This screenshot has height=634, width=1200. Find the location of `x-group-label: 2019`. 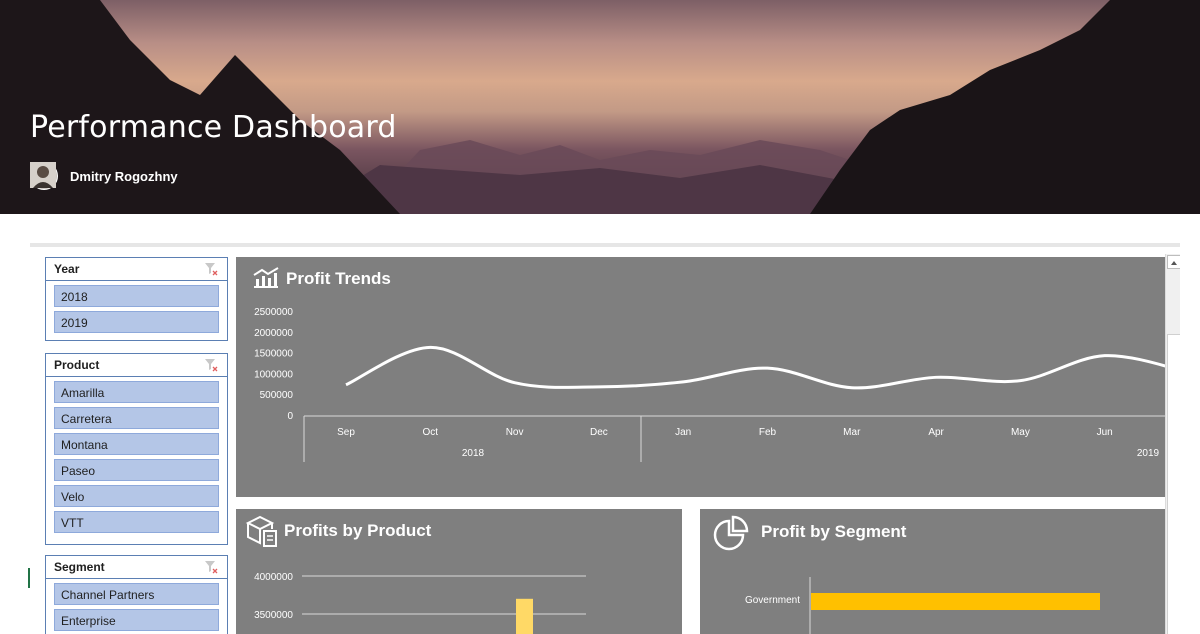

x-group-label: 2019 is located at coordinates (1148, 453).